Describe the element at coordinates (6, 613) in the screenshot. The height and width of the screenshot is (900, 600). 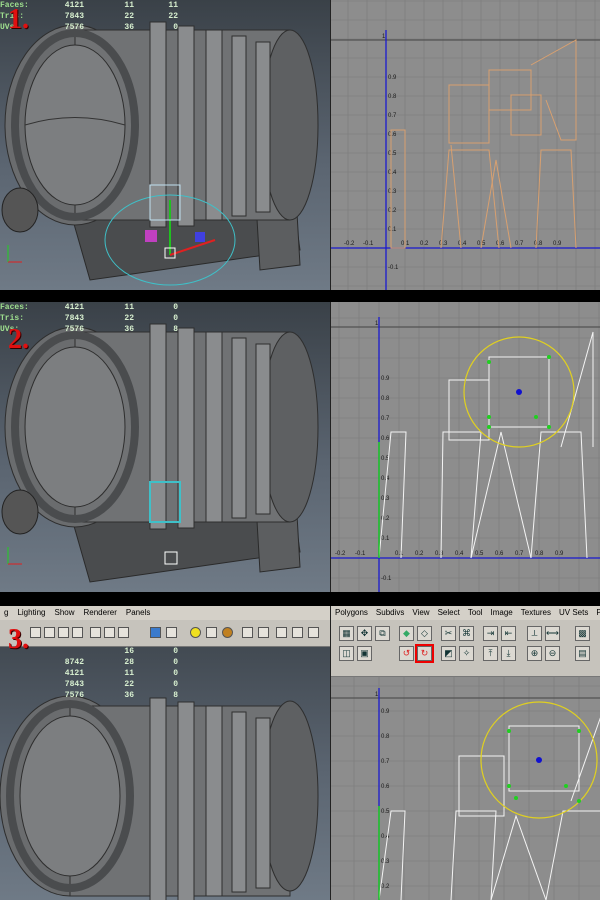
I see `menu-item: g` at that location.